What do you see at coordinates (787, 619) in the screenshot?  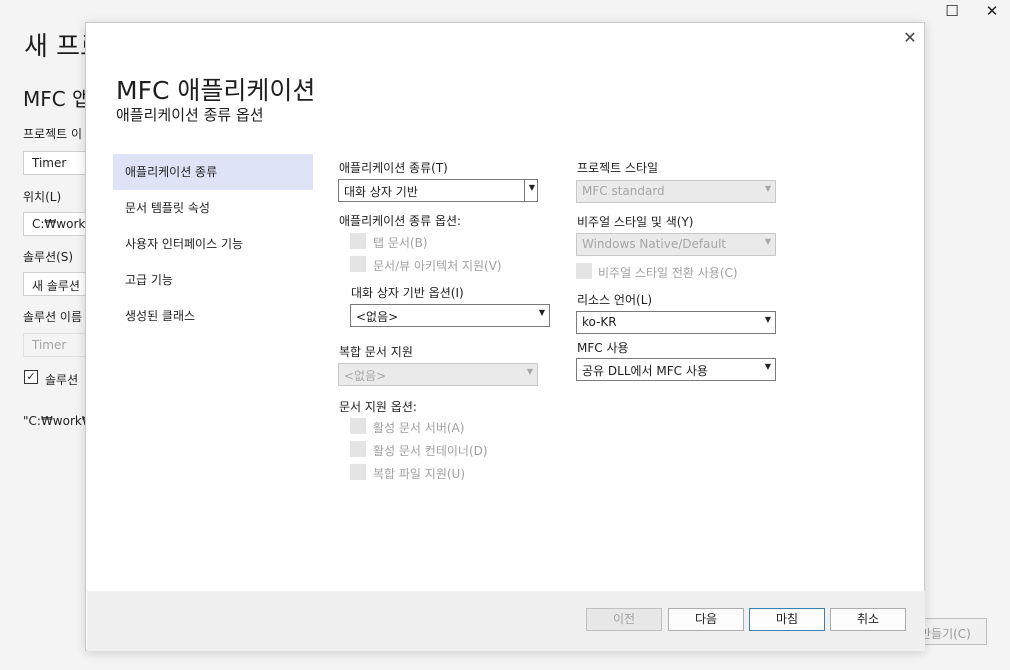 I see `finish-button: 마침` at bounding box center [787, 619].